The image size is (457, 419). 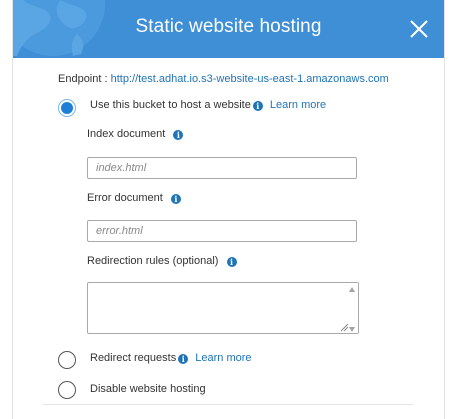 I want to click on endpoint-label: Endpoint :, so click(x=83, y=79).